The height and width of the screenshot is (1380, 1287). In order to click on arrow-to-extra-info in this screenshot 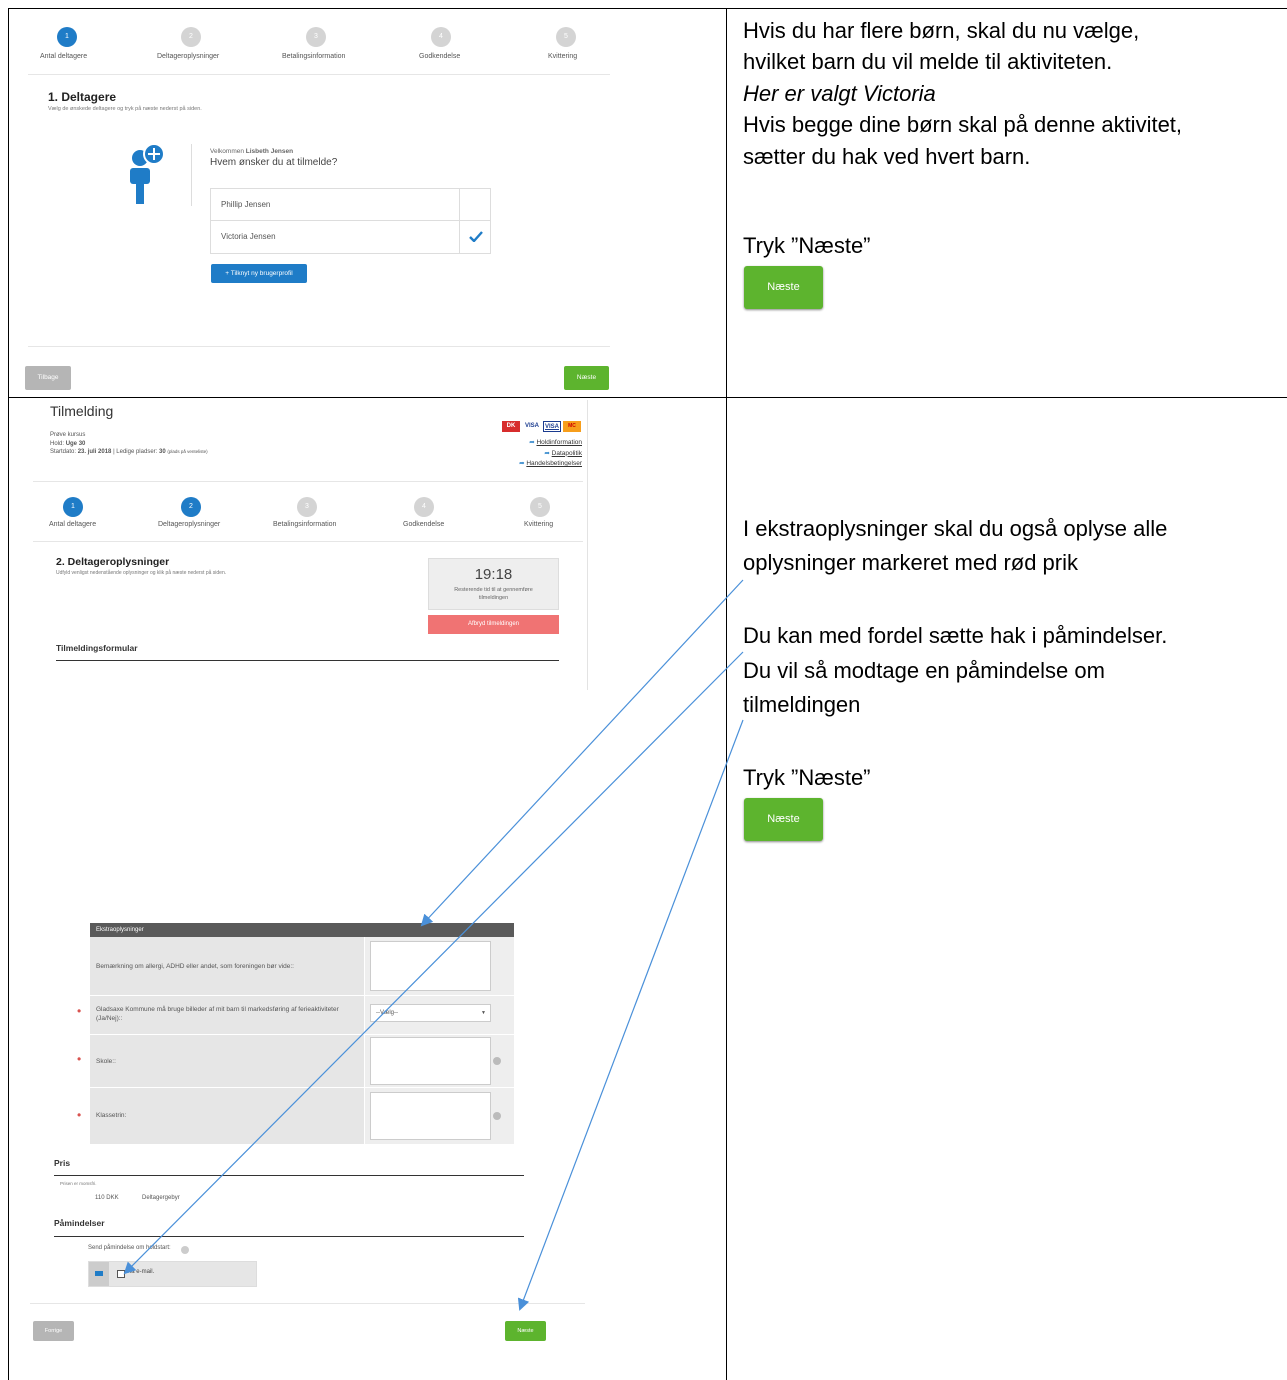, I will do `click(582, 753)`.